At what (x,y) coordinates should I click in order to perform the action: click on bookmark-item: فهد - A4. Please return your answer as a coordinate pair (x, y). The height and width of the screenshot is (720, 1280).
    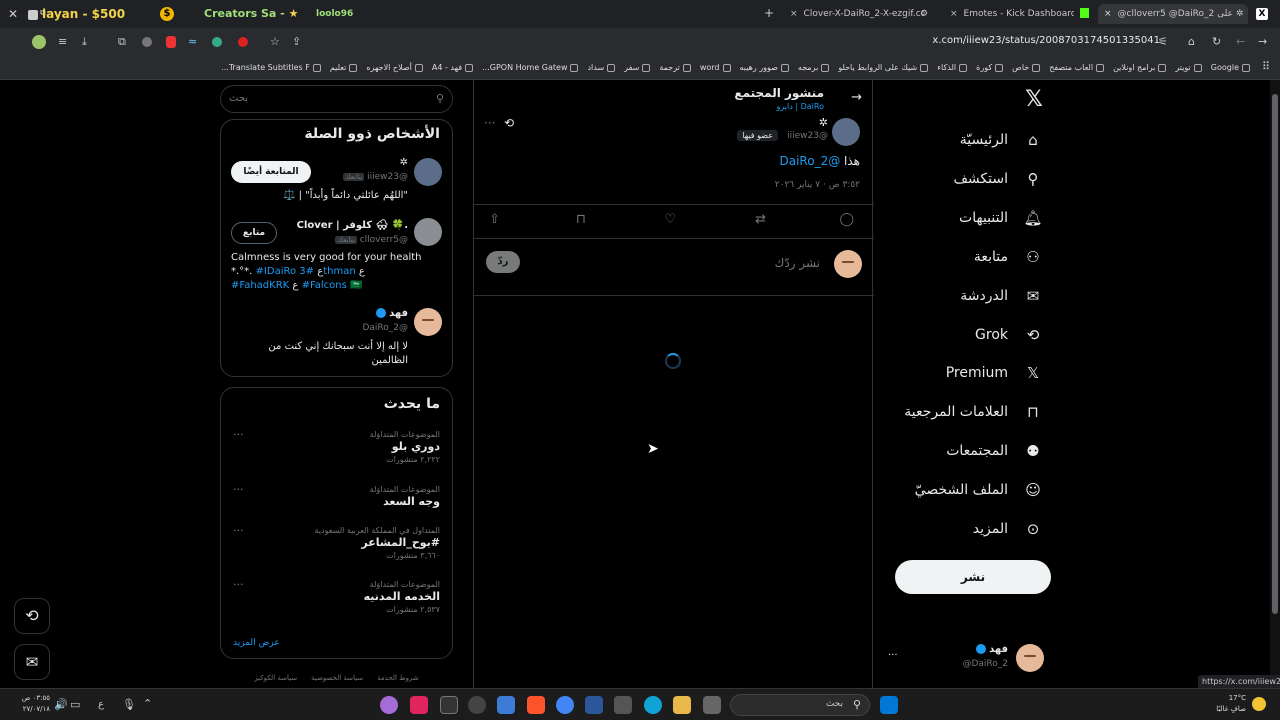
    Looking at the image, I should click on (453, 68).